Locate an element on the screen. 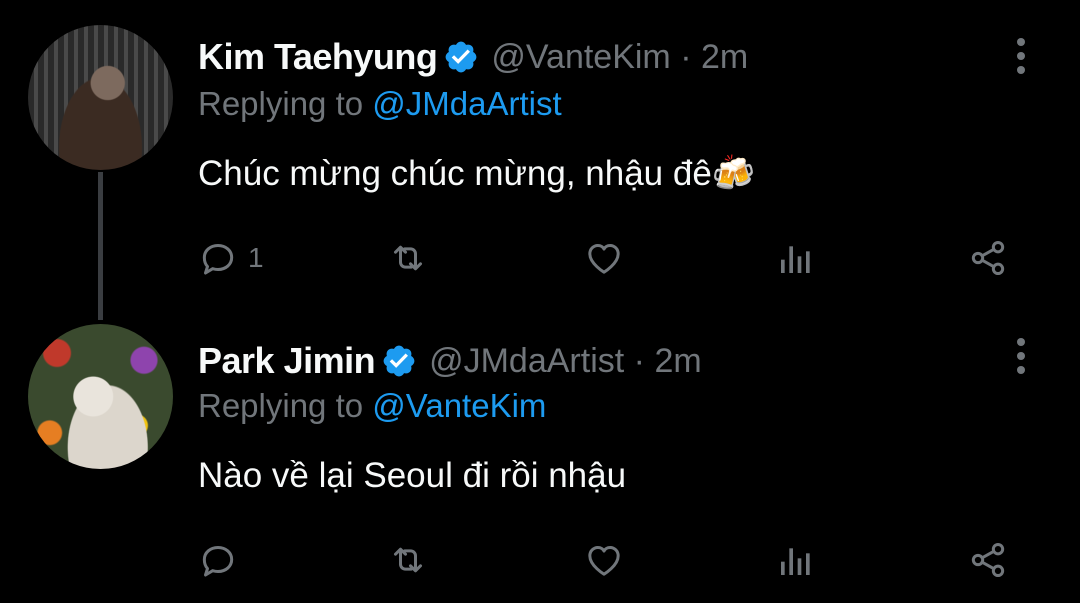 The width and height of the screenshot is (1080, 603). tweet-header: Park Jimin @JMdaArtist · 2m is located at coordinates (450, 361).